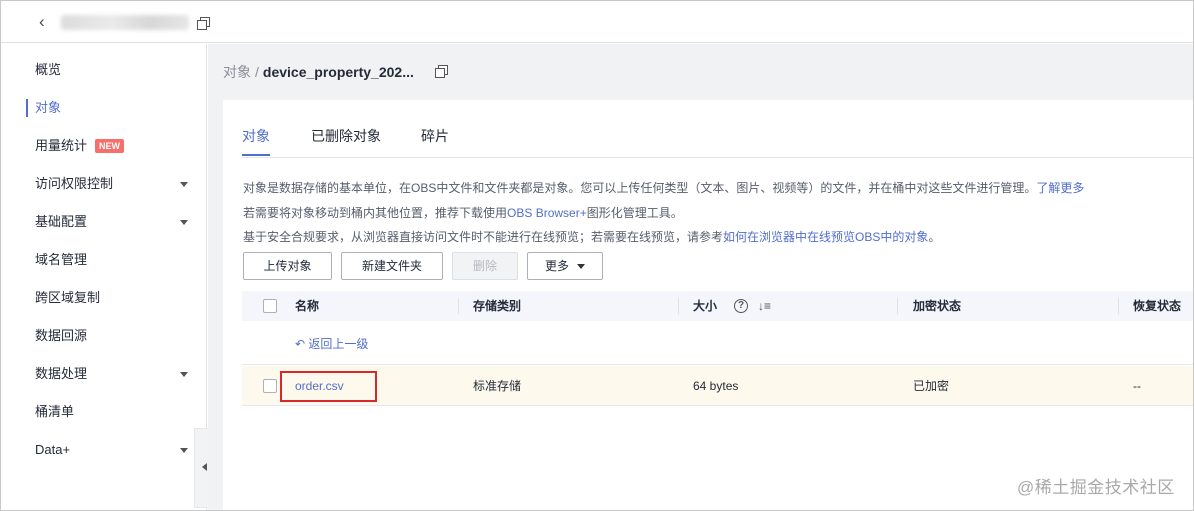 Image resolution: width=1194 pixels, height=511 pixels. Describe the element at coordinates (375, 213) in the screenshot. I see `info-text: 若需要将对象移动到桶内其他位置，推荐下载使用` at that location.